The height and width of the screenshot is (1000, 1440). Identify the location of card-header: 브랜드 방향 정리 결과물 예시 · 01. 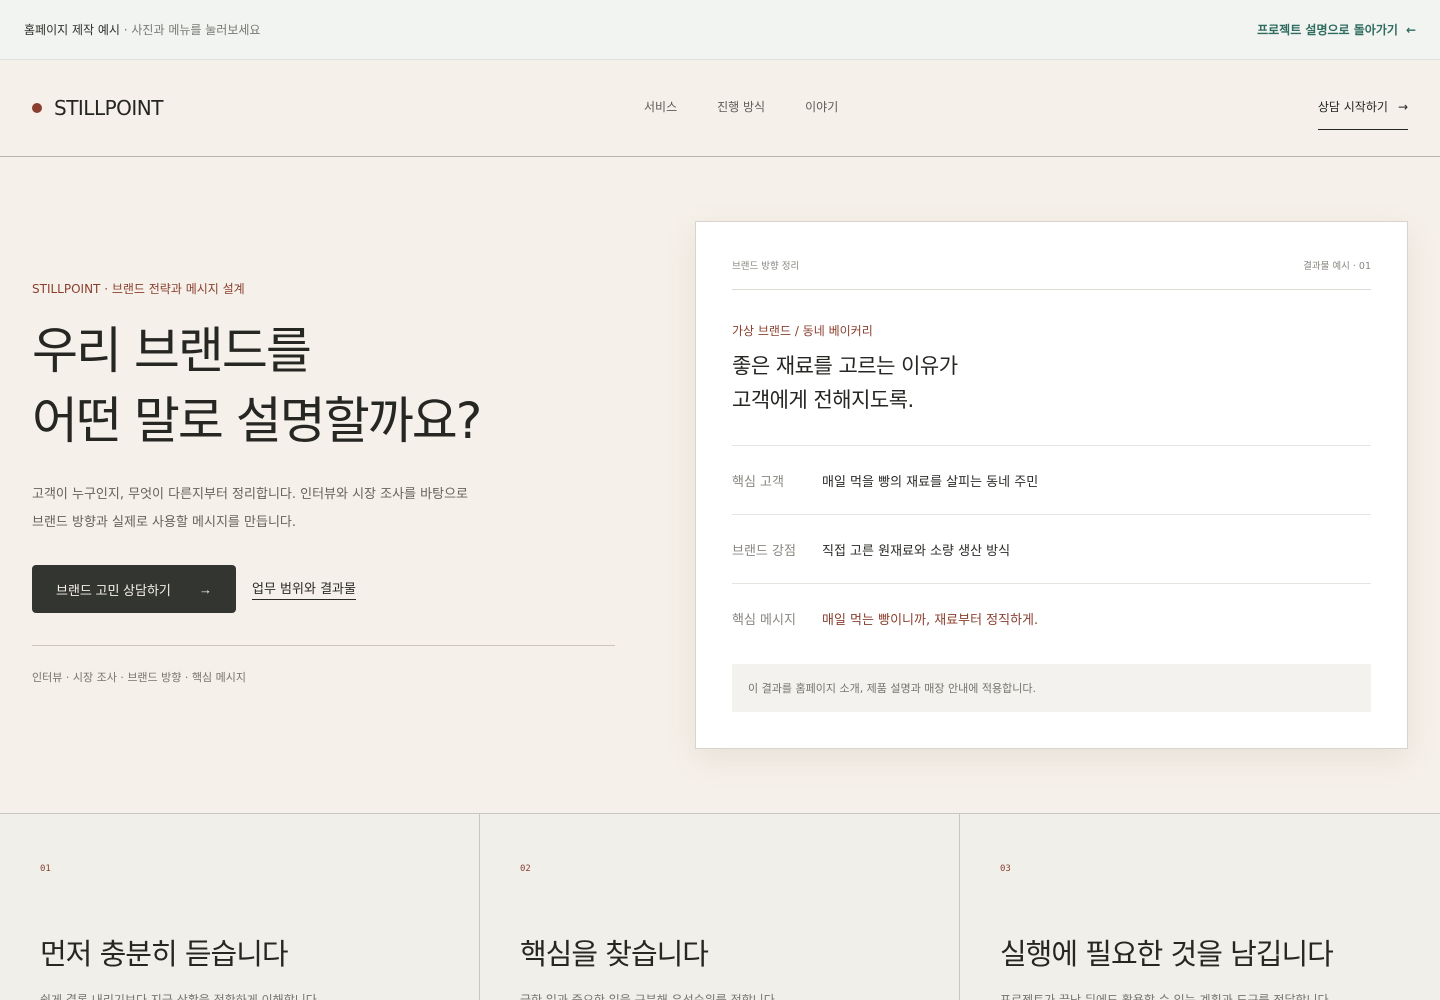
(1051, 274).